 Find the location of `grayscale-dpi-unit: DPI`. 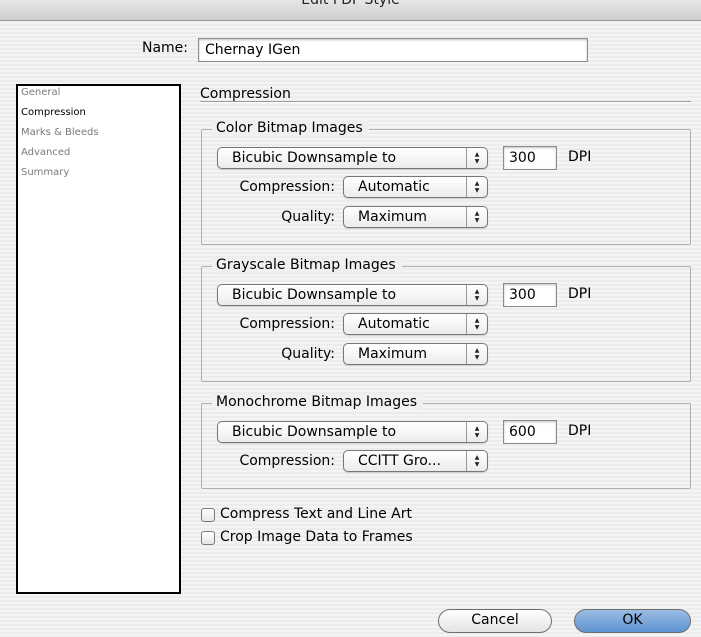

grayscale-dpi-unit: DPI is located at coordinates (580, 294).